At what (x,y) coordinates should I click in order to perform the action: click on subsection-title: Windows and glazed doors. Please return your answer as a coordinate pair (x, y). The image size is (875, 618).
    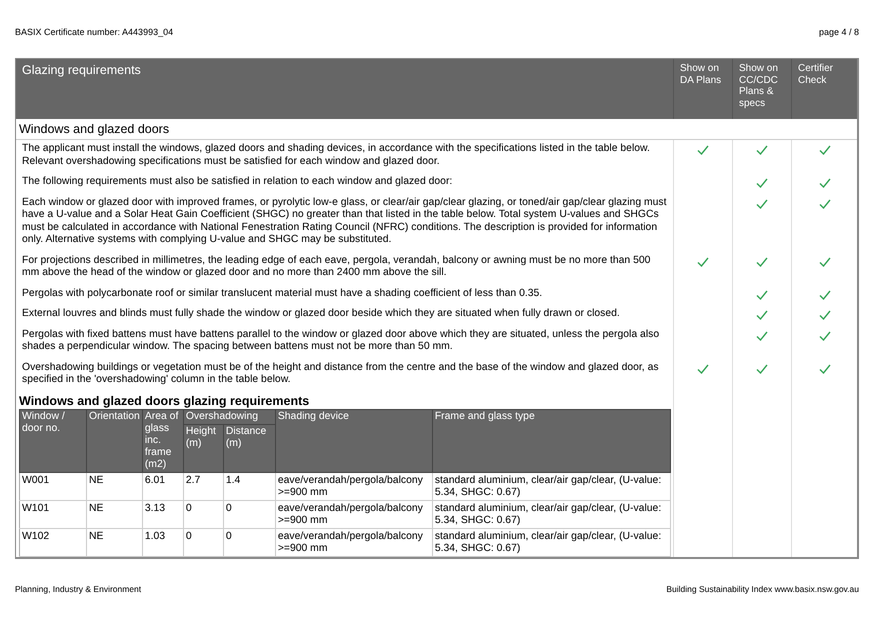
    Looking at the image, I should click on (436, 129).